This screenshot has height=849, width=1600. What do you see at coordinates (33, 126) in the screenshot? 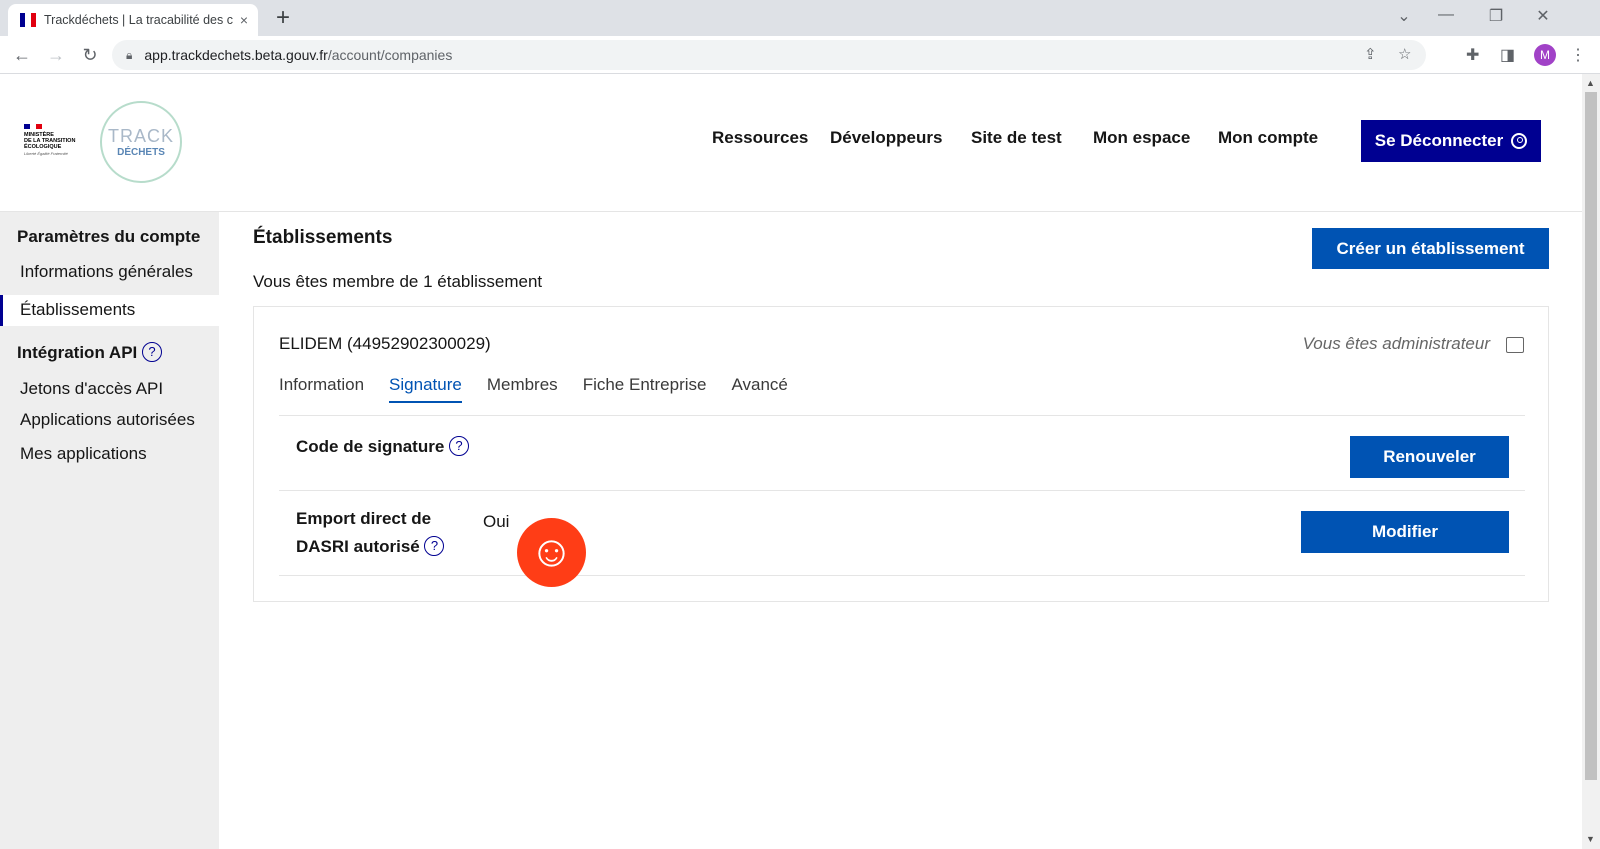
I see `marianne-flag-icon` at bounding box center [33, 126].